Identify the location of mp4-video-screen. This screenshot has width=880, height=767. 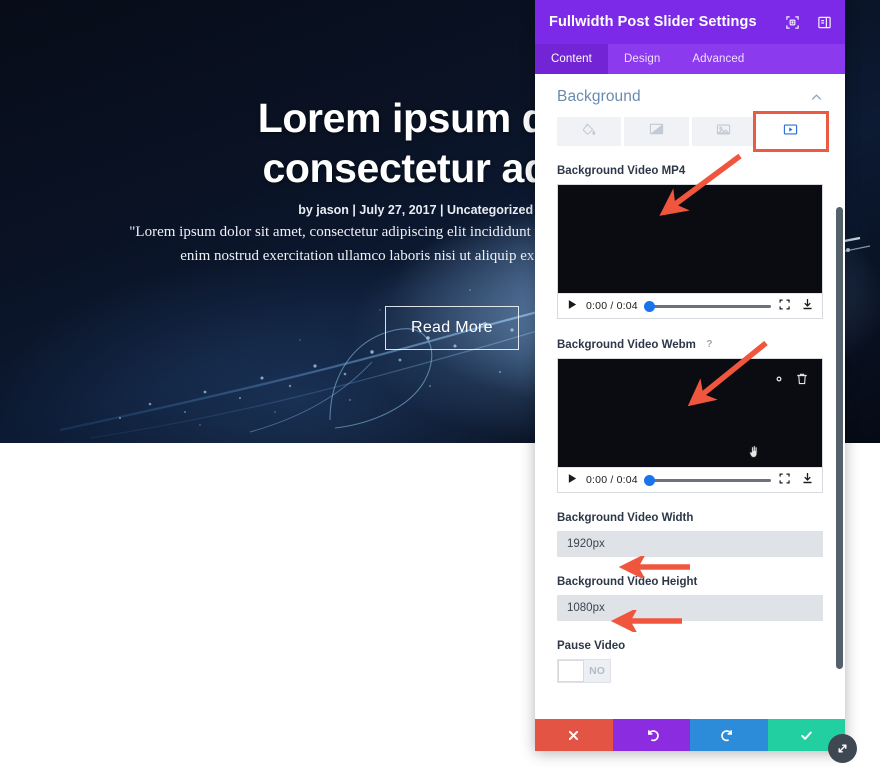
(690, 239).